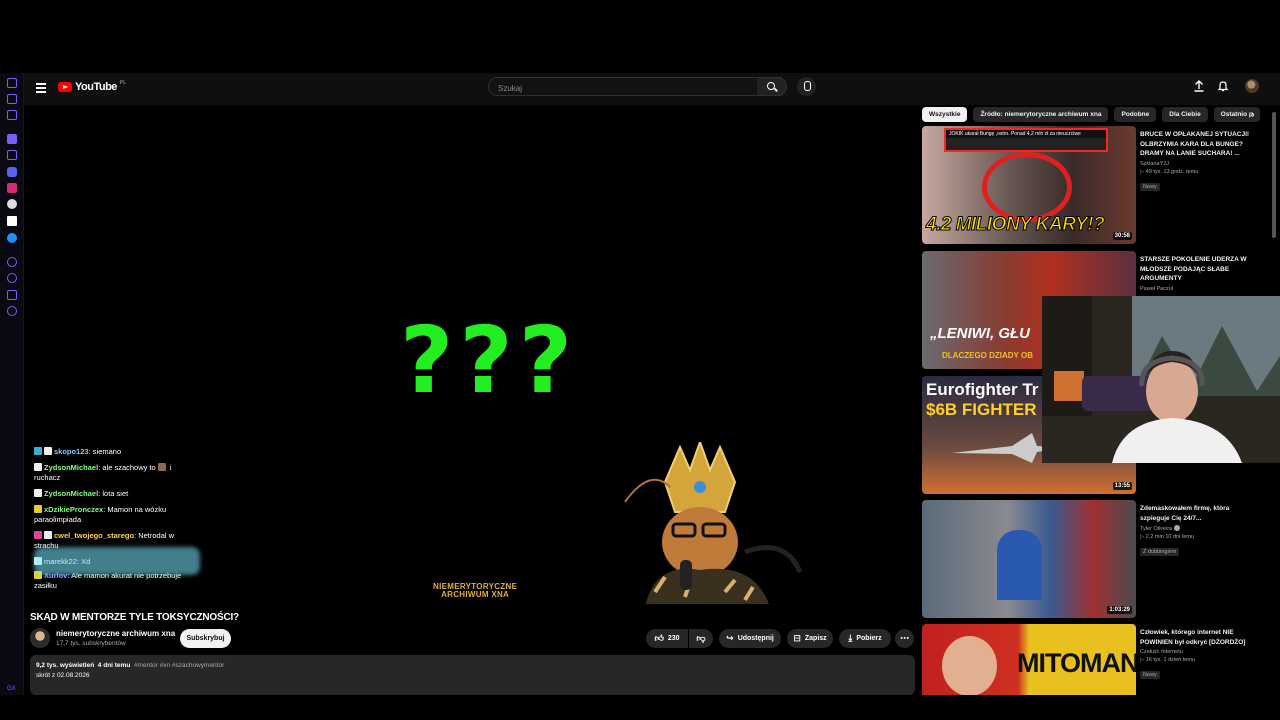 This screenshot has height=720, width=1280. What do you see at coordinates (667, 638) in the screenshot?
I see `like-button: 👍︎ 230` at bounding box center [667, 638].